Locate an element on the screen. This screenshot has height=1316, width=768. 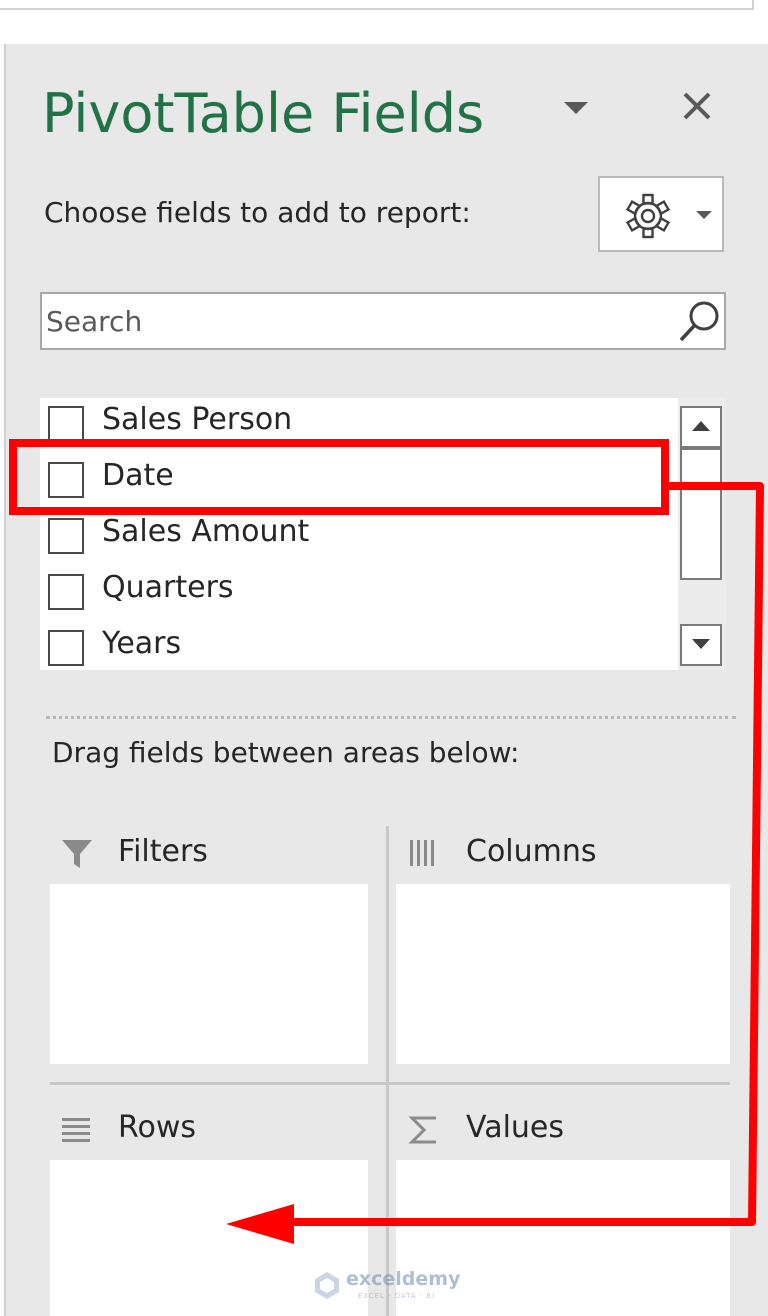
watermark-name: exceldemy is located at coordinates (403, 1279).